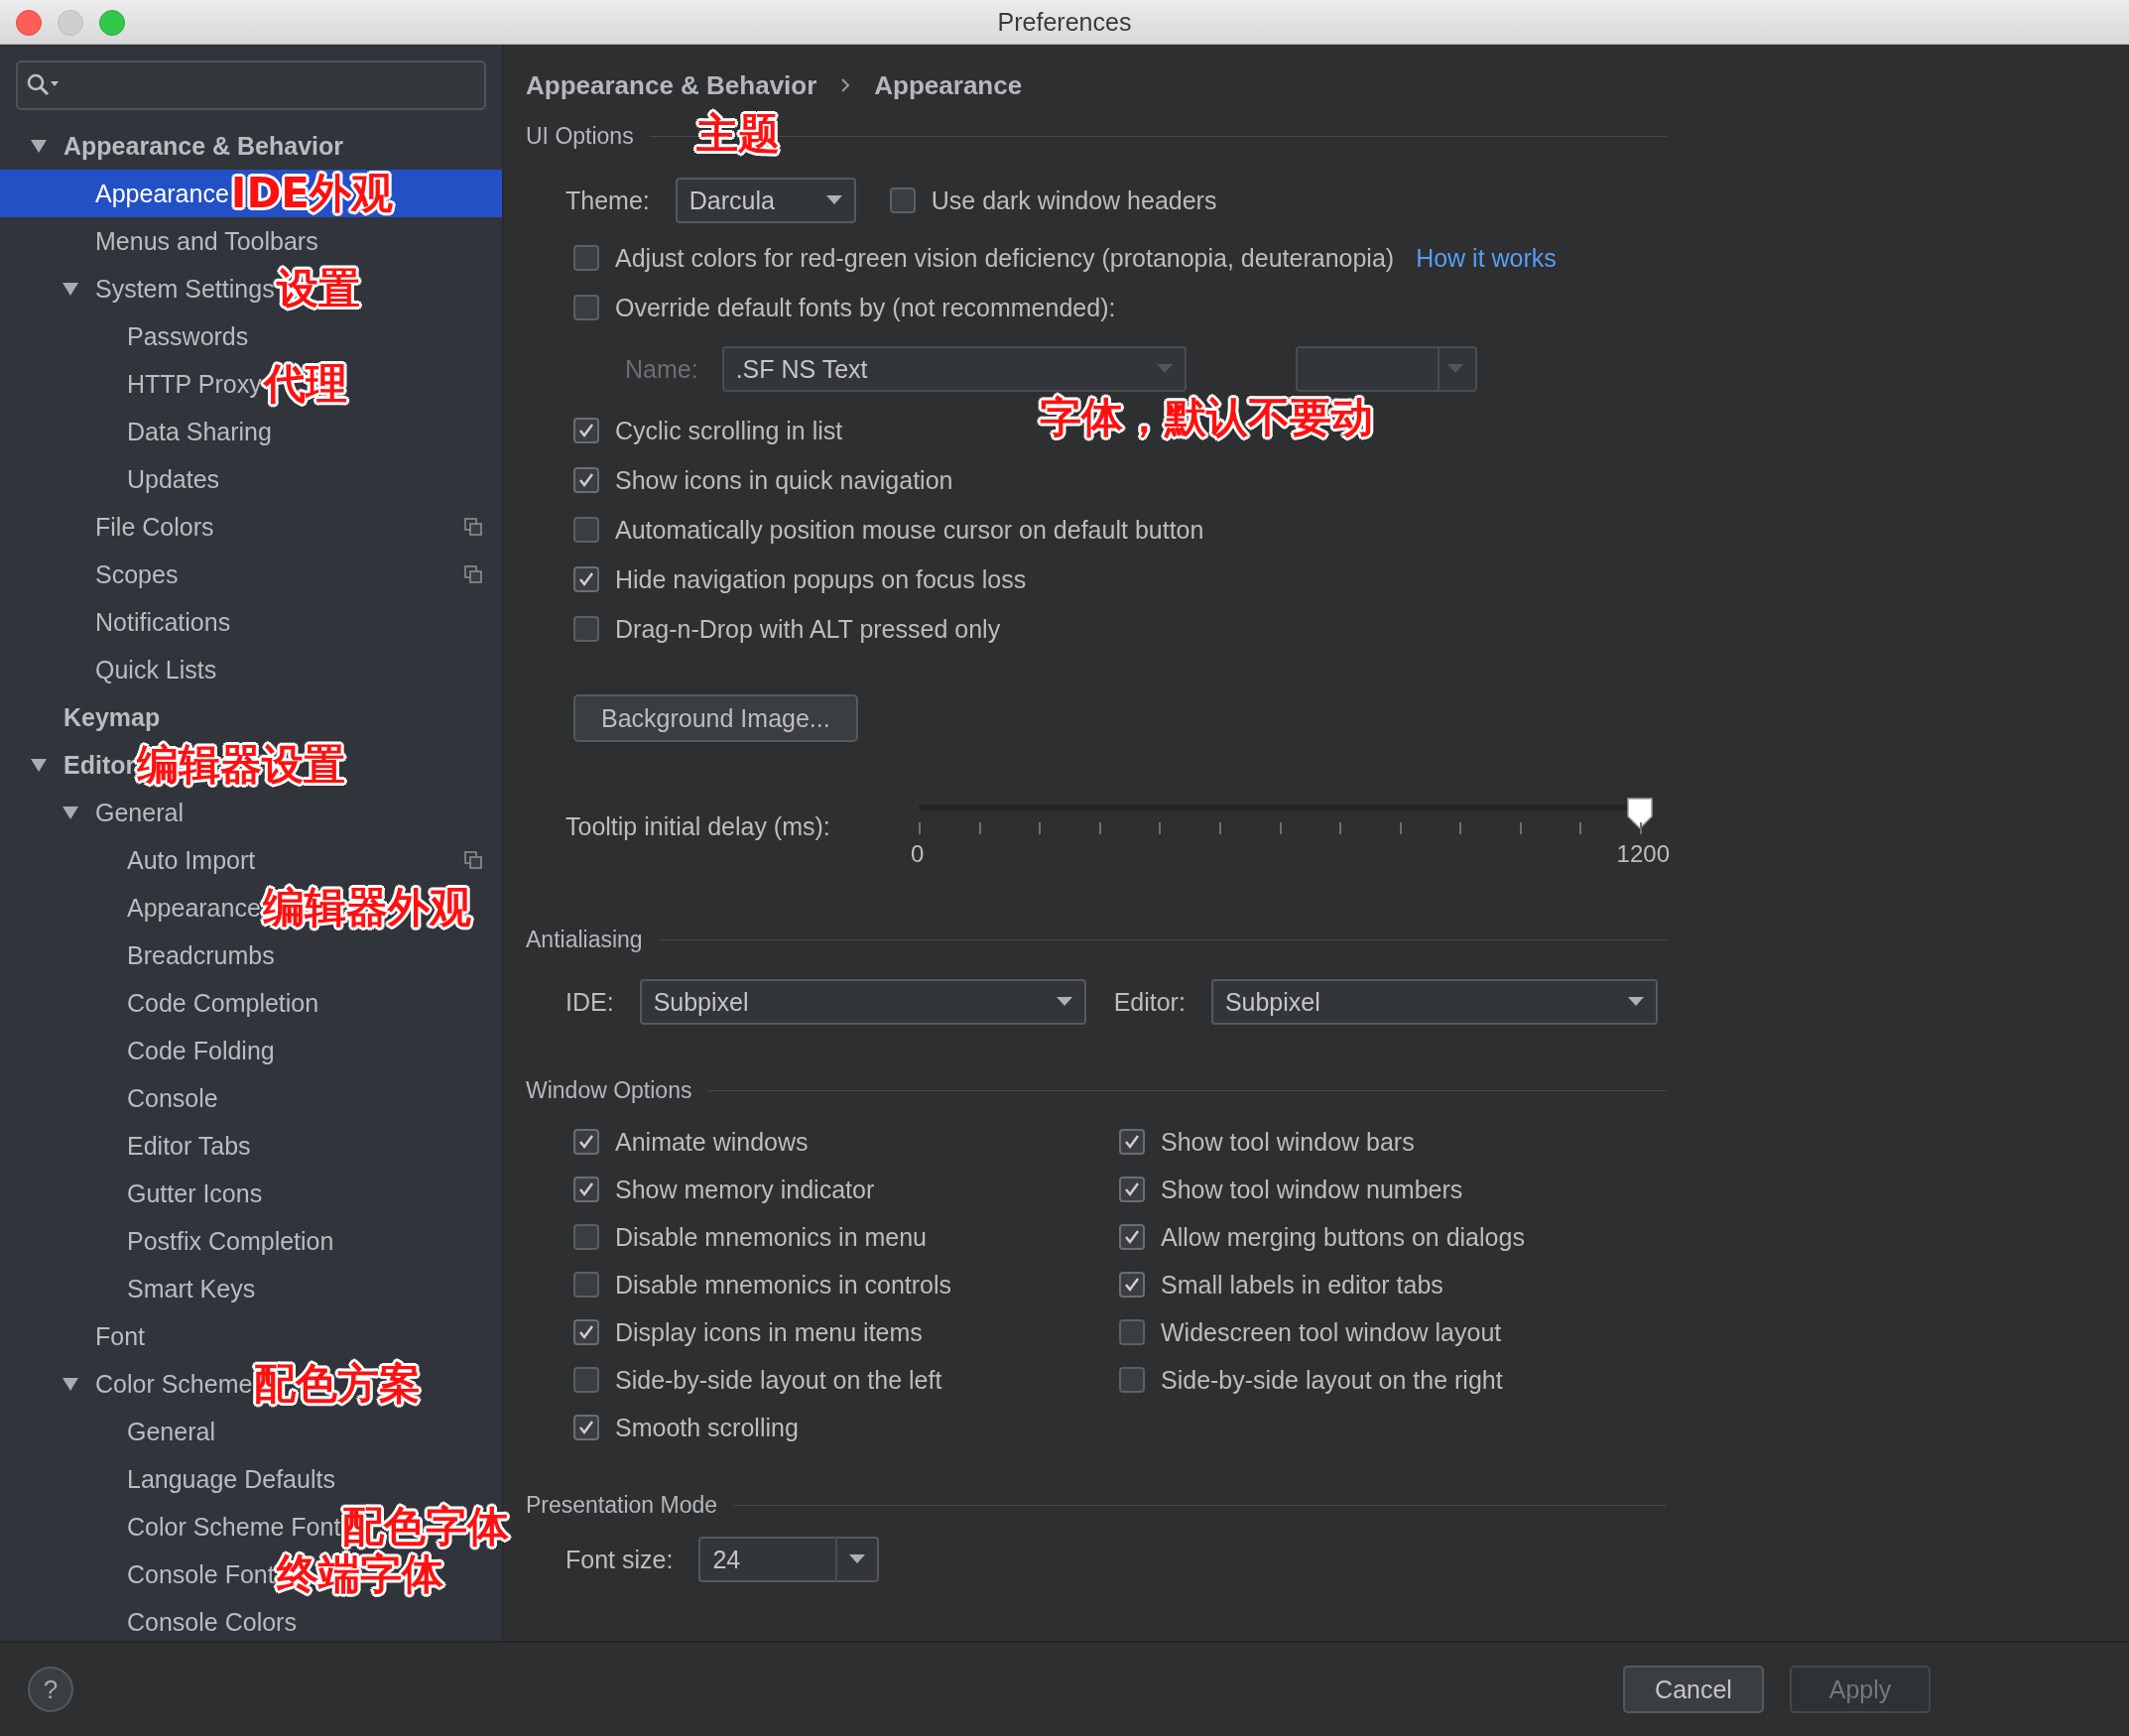  What do you see at coordinates (765, 200) in the screenshot?
I see `theme-dropdown: Darcula` at bounding box center [765, 200].